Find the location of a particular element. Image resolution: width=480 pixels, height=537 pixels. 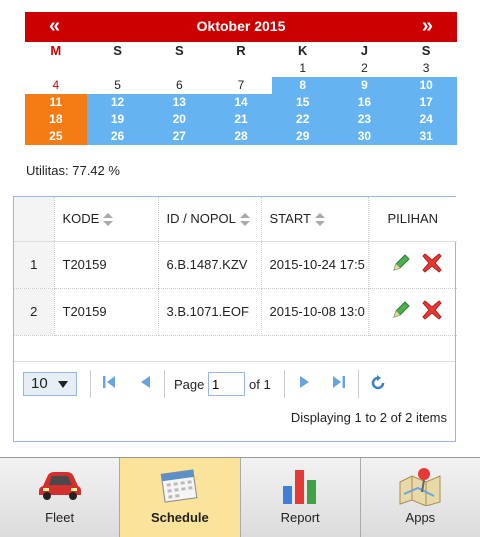

calendar-header: « Oktober 2015 » is located at coordinates (241, 27).